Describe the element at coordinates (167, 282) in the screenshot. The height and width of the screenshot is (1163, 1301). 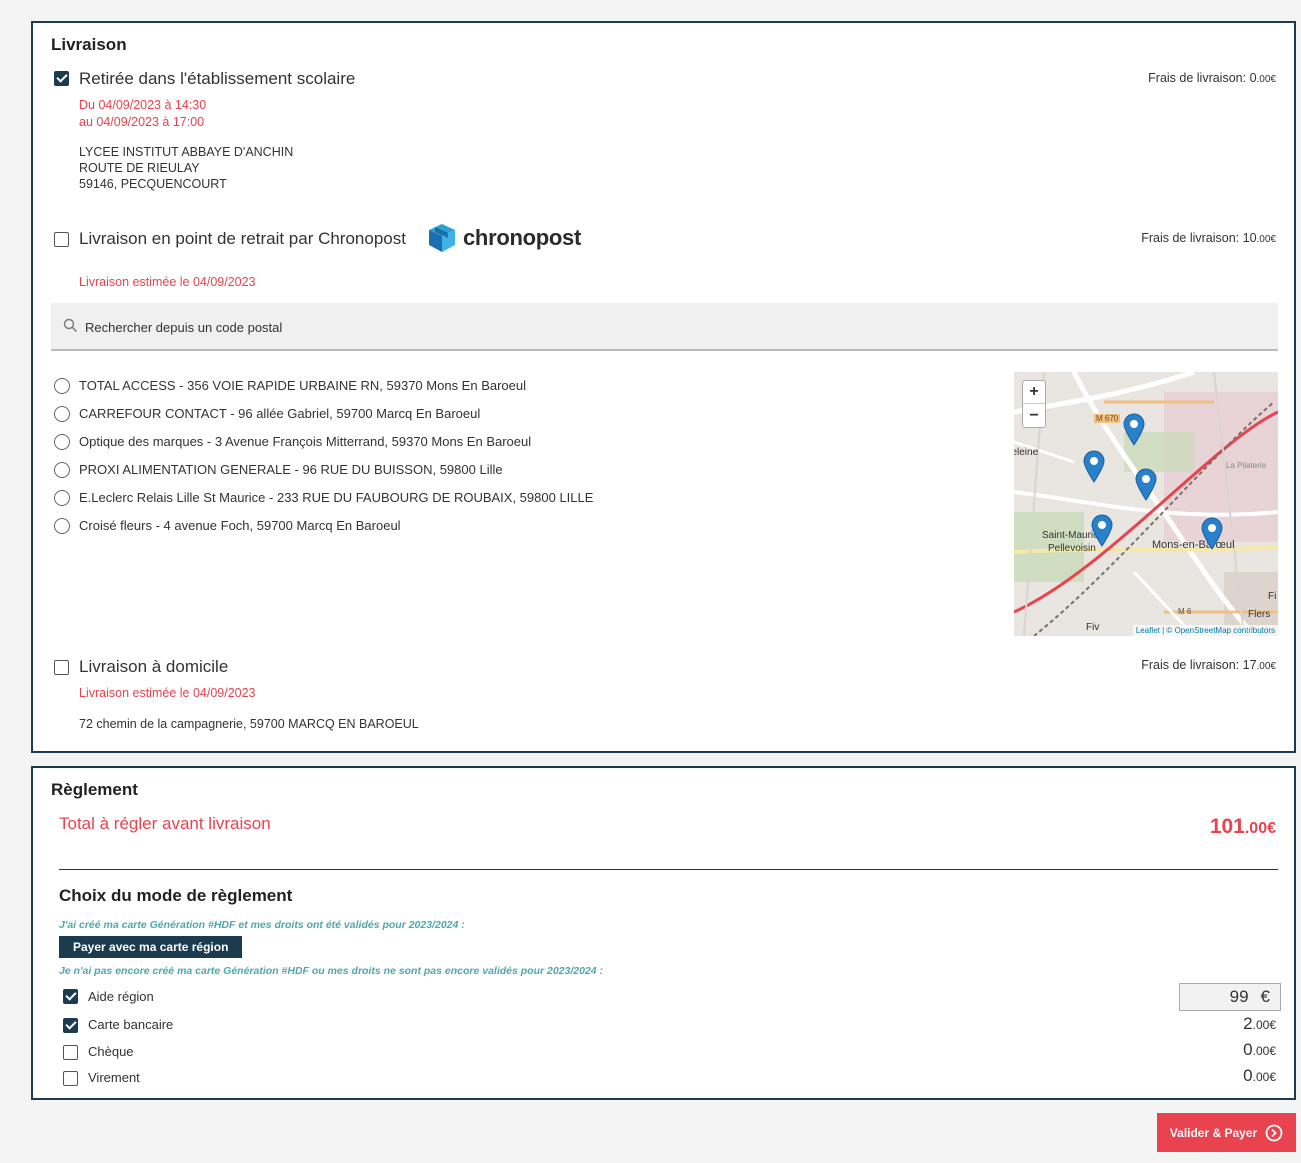
I see `chronopost-estimate: Livraison estimée le 04/09/2023` at that location.